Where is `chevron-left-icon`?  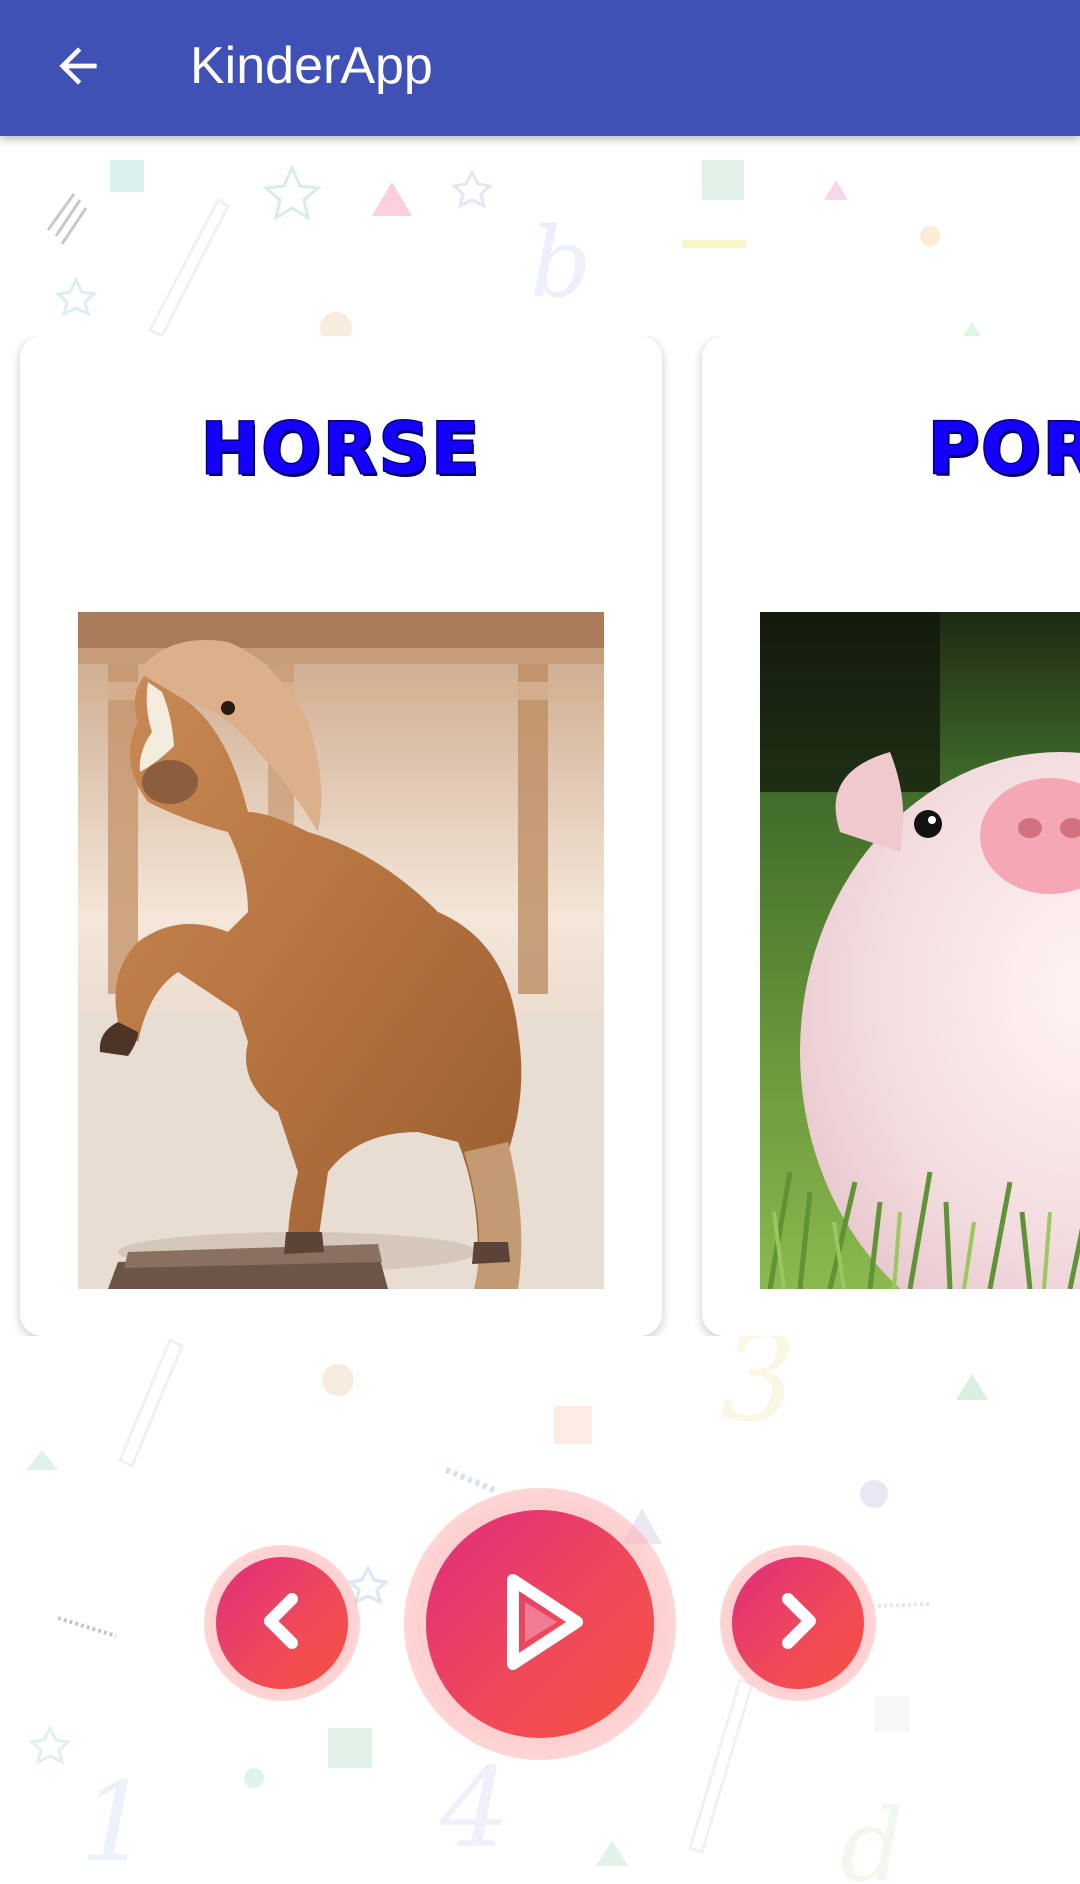 chevron-left-icon is located at coordinates (282, 1623).